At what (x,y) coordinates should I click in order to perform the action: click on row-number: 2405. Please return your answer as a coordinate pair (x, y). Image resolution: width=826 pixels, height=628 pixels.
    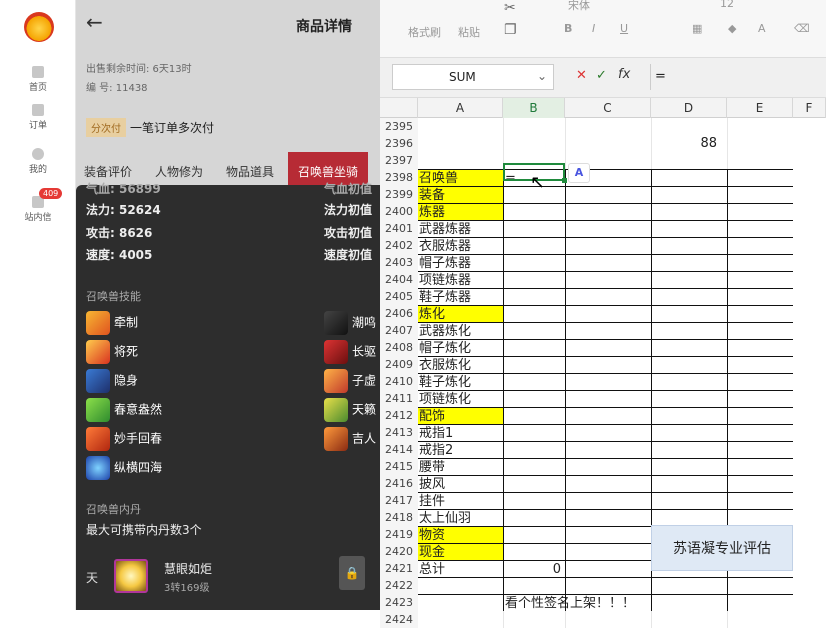
    Looking at the image, I should click on (399, 296).